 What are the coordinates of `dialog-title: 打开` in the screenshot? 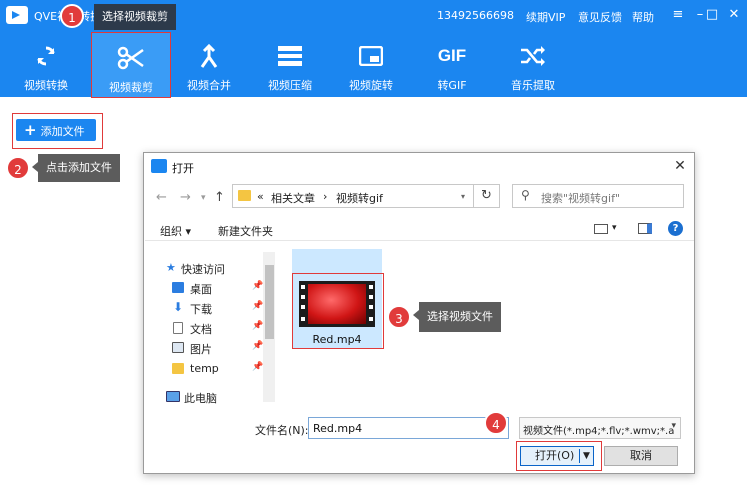 It's located at (183, 168).